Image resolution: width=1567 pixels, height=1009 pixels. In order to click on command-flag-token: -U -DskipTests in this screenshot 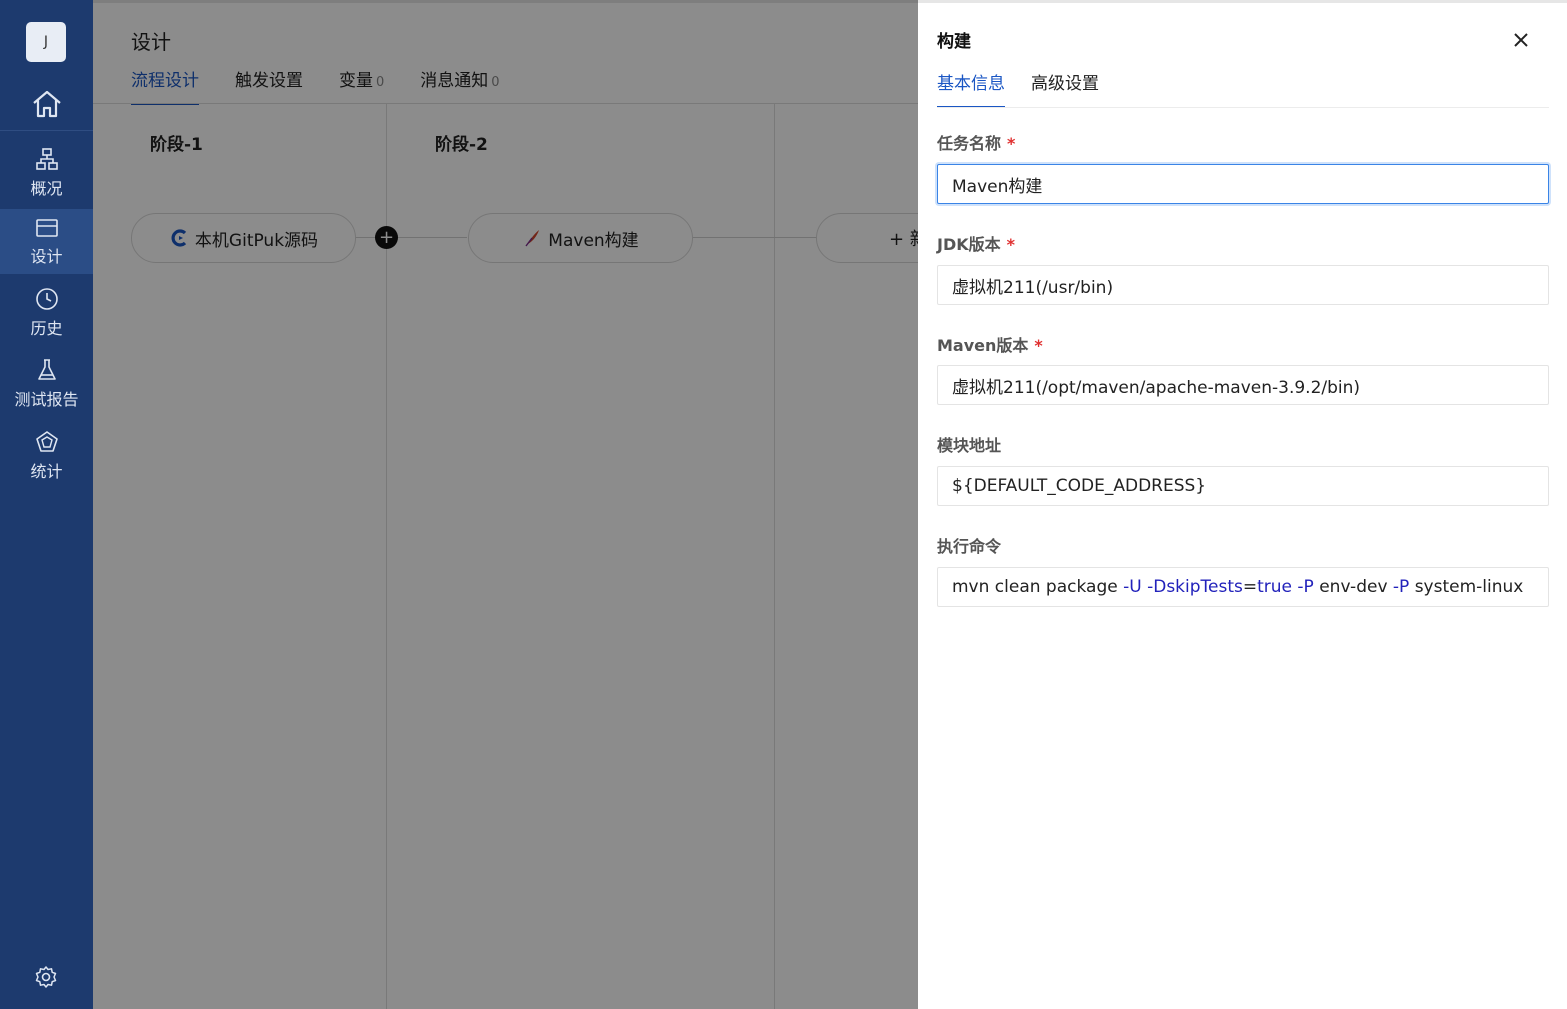, I will do `click(1183, 587)`.